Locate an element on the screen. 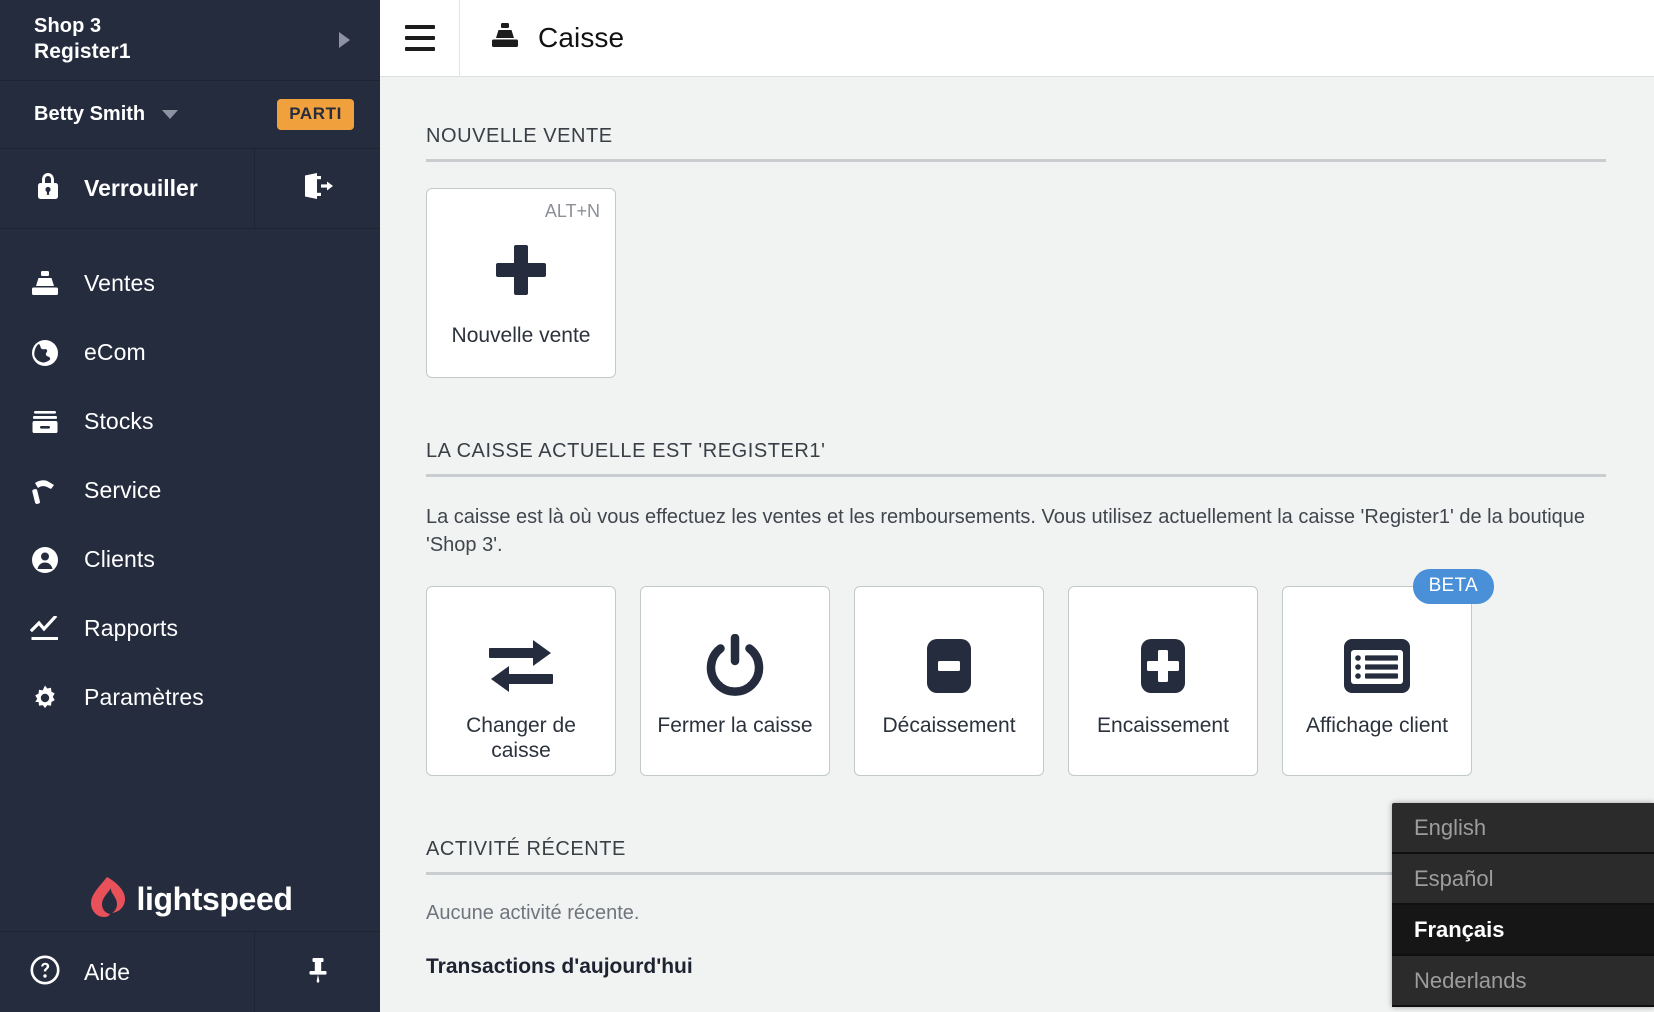 The width and height of the screenshot is (1654, 1012). chevron-down-icon is located at coordinates (170, 114).